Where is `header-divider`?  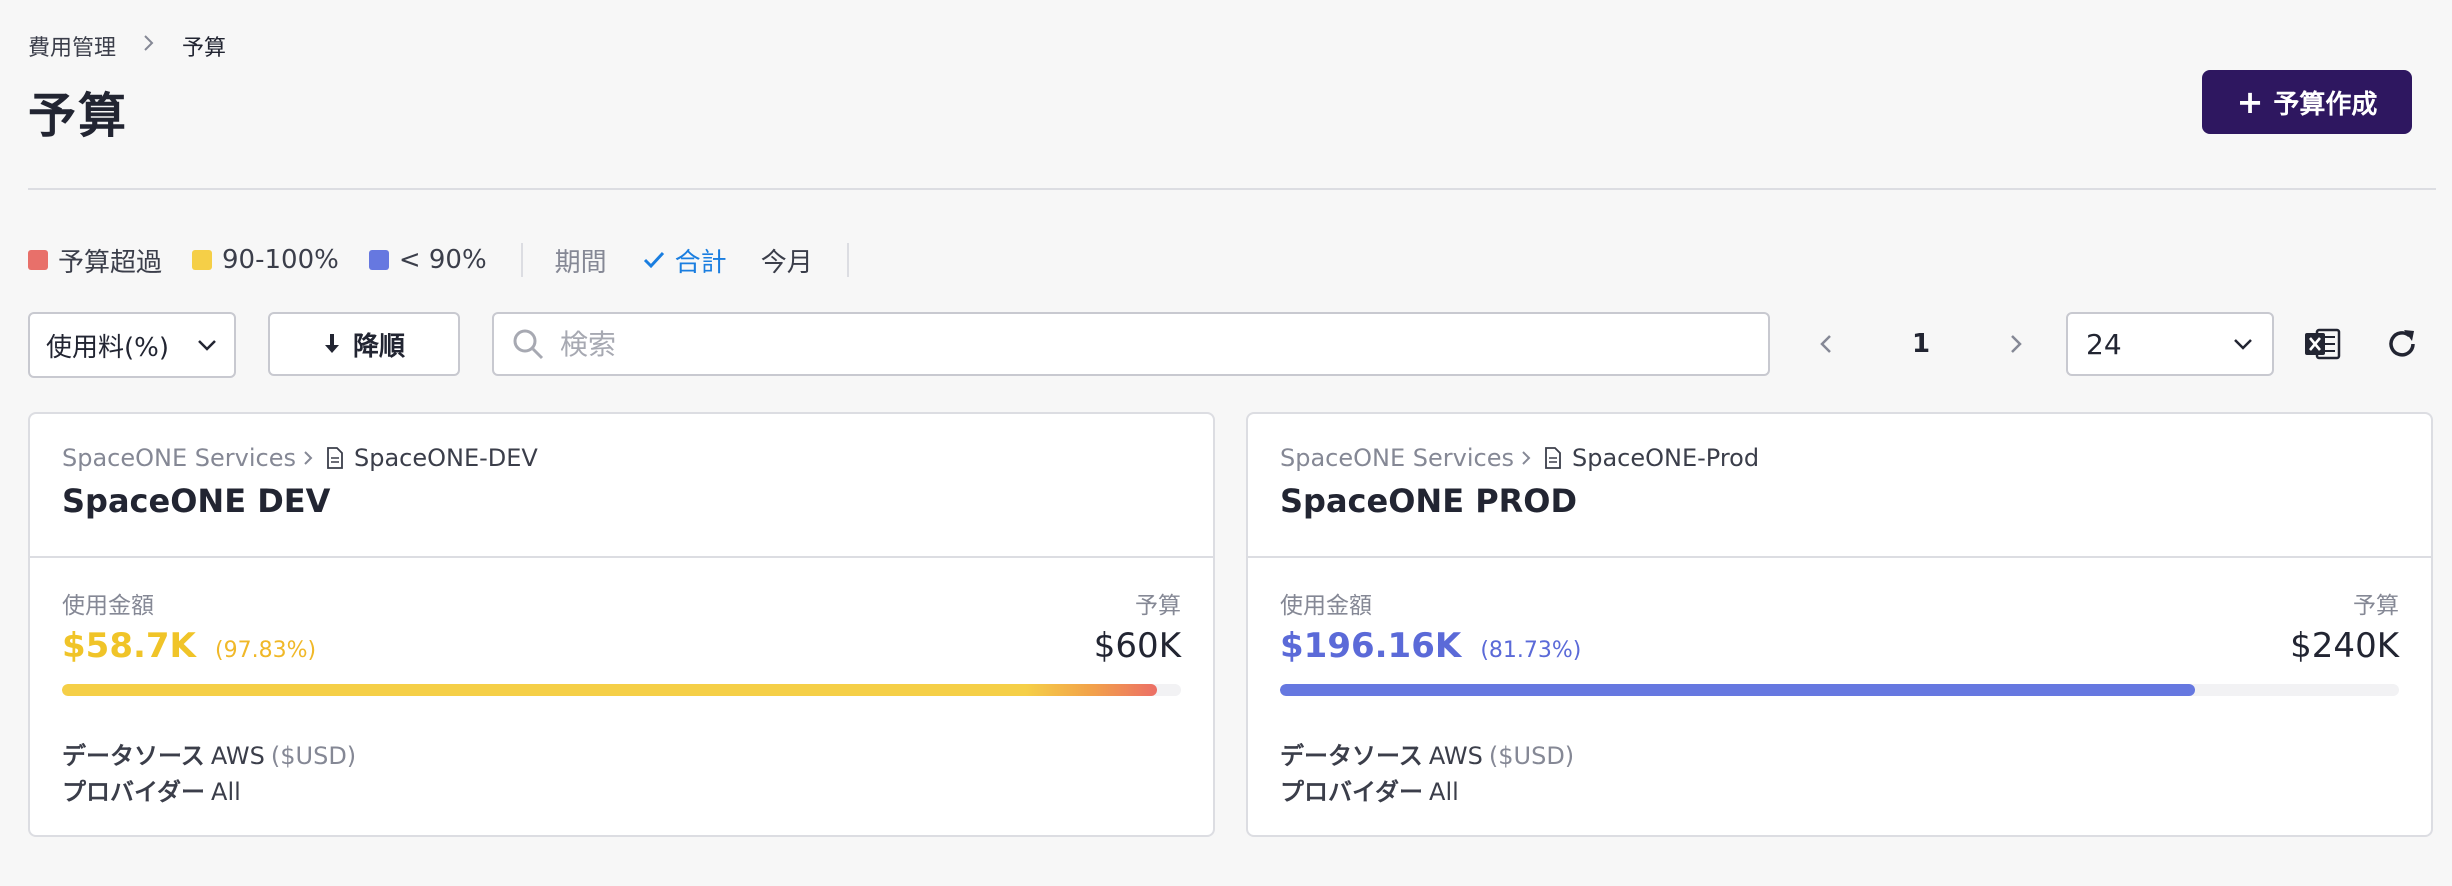
header-divider is located at coordinates (1232, 189).